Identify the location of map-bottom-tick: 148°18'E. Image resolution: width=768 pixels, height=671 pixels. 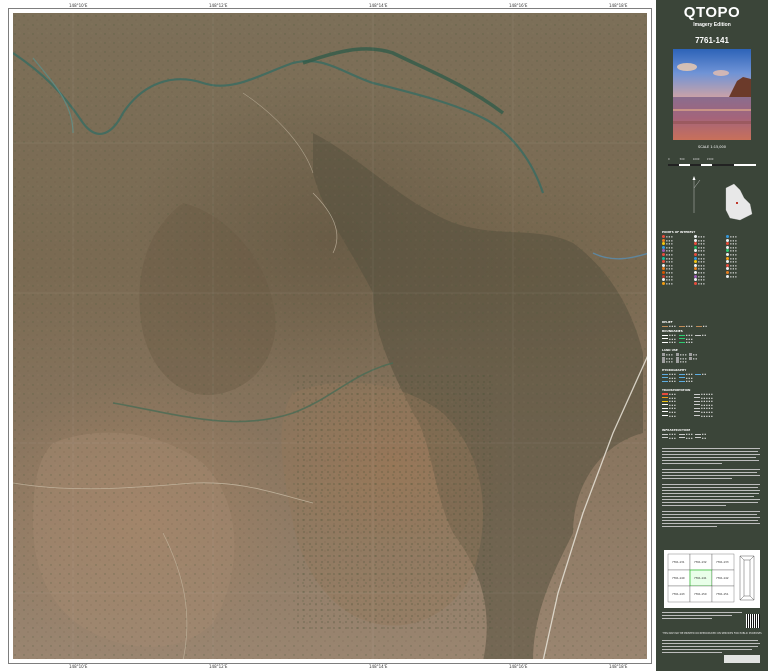
(618, 666).